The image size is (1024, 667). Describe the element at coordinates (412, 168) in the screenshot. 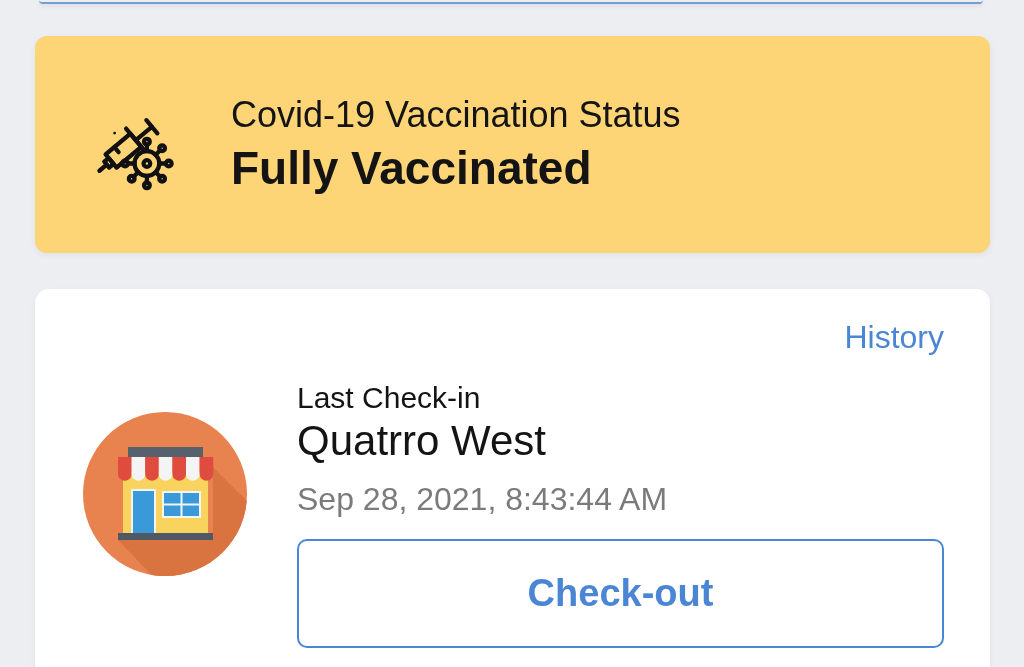

I see `status-value: Fully Vaccinated` at that location.